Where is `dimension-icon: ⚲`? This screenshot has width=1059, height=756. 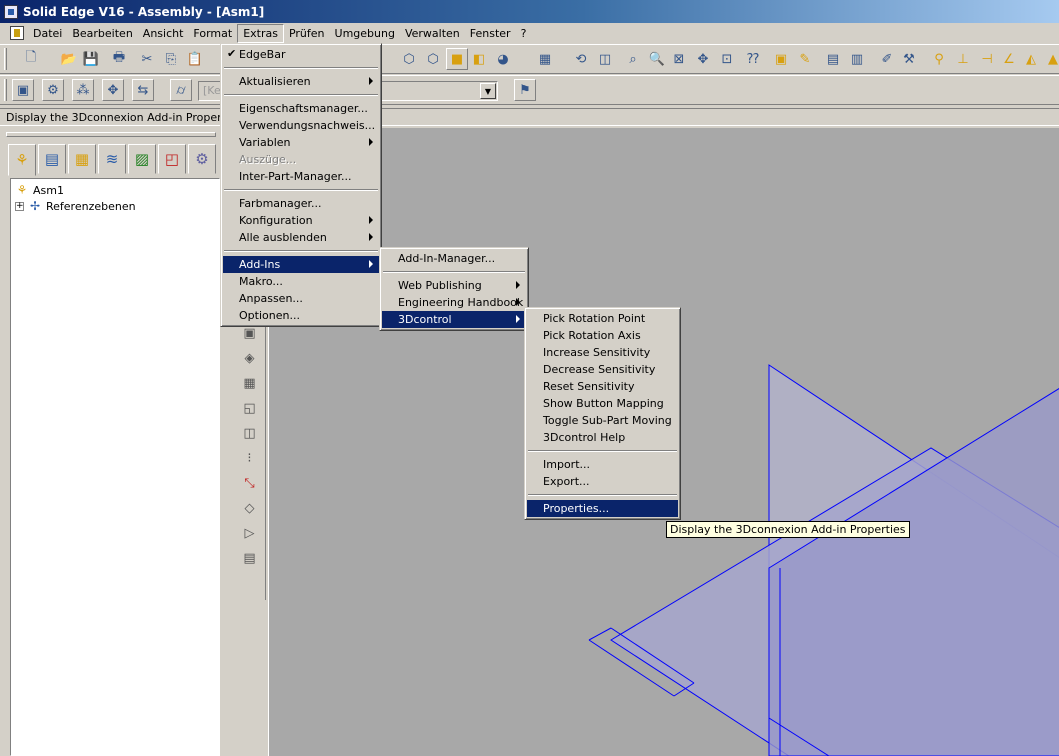 dimension-icon: ⚲ is located at coordinates (939, 59).